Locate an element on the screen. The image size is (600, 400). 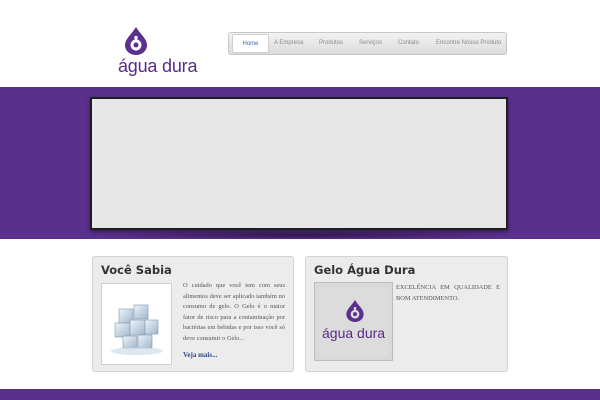
nav-servicos: Serviços is located at coordinates (370, 43).